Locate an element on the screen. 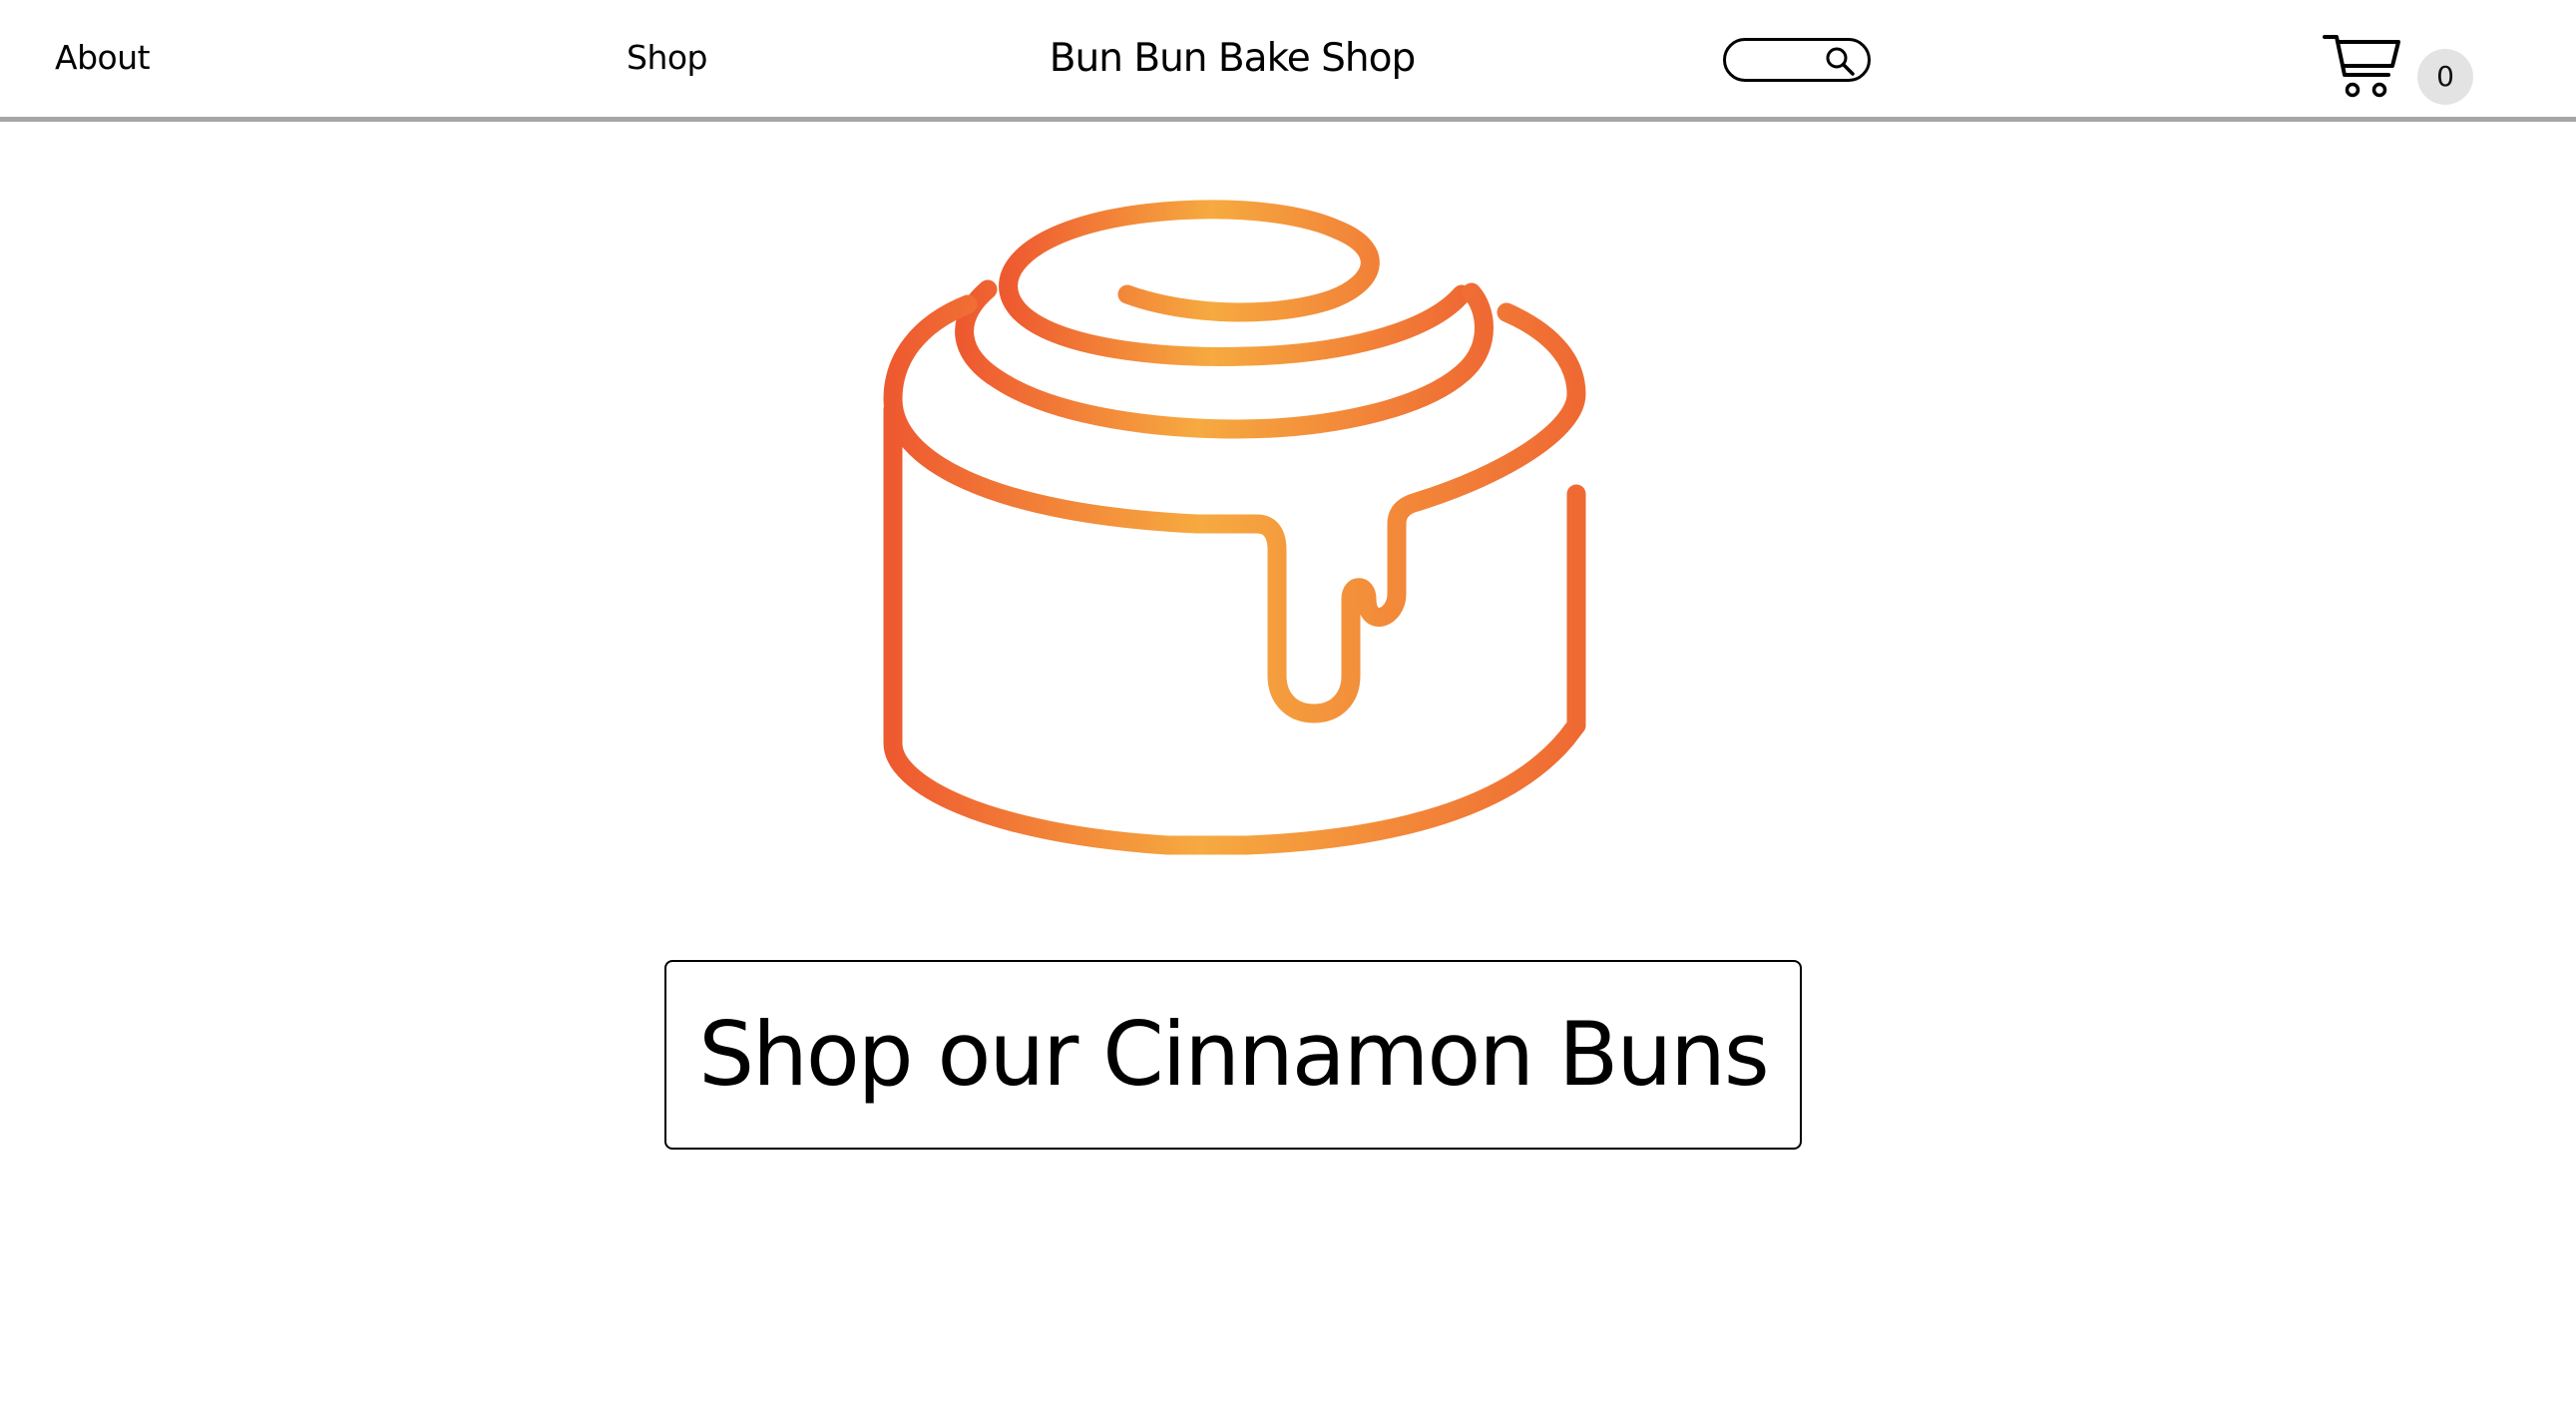 This screenshot has height=1421, width=2576. shop-cinnamon-buns-button: Shop our Cinnamon Buns is located at coordinates (1233, 1055).